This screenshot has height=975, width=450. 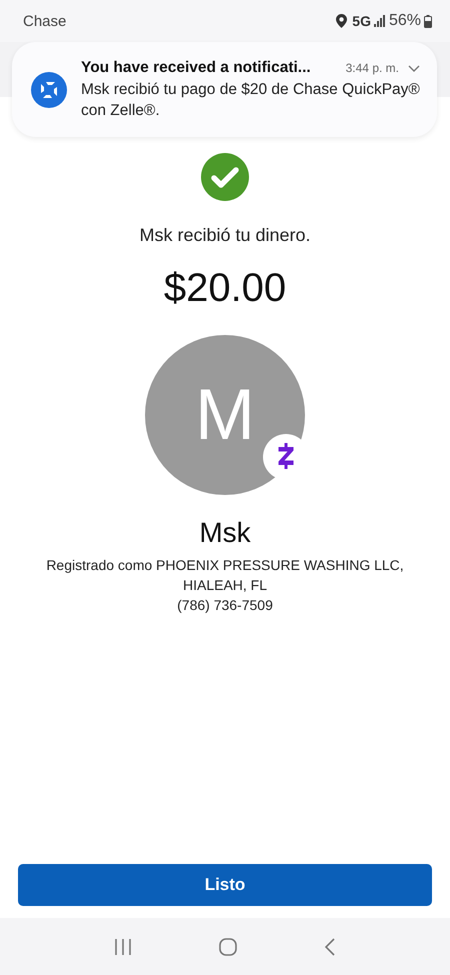 I want to click on amount: $20.00, so click(x=225, y=288).